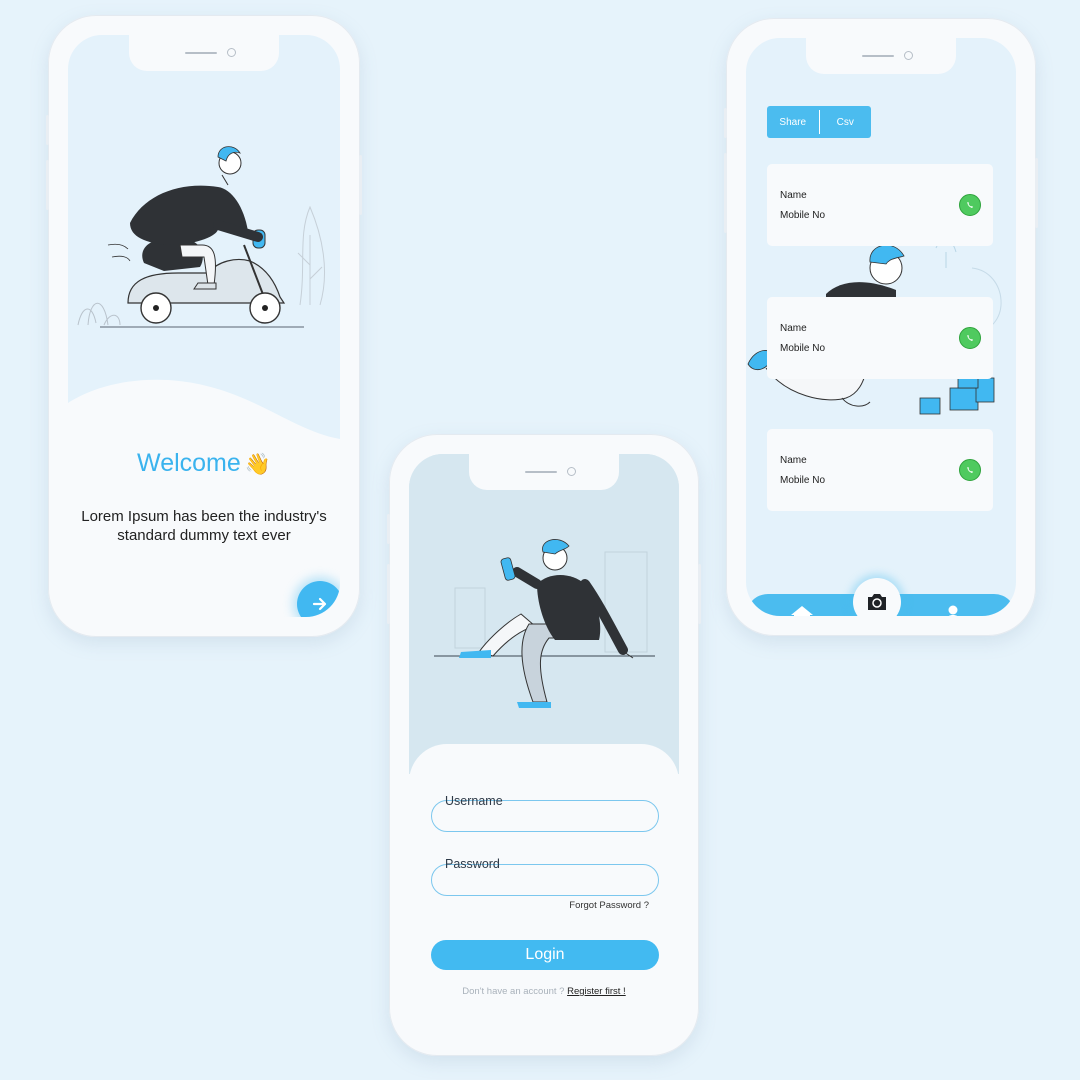 This screenshot has width=1080, height=1080. Describe the element at coordinates (802, 610) in the screenshot. I see `home-icon` at that location.